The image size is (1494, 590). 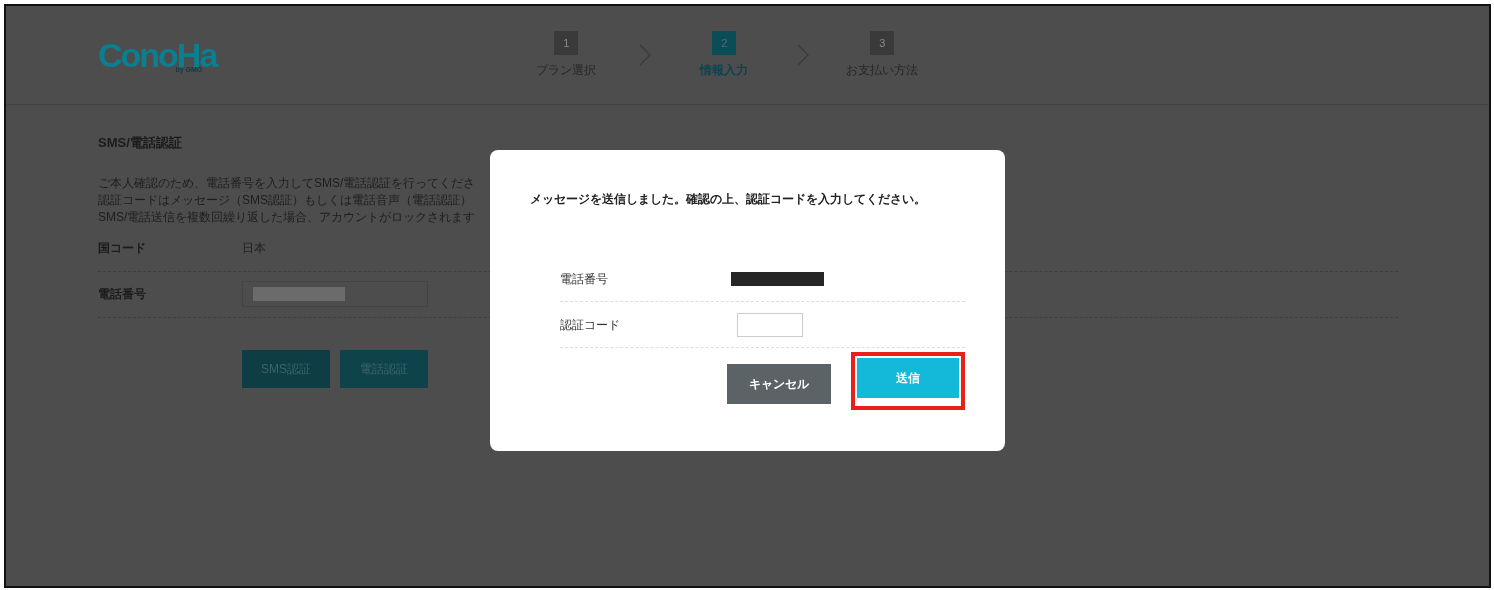 I want to click on step-number: 1, so click(x=566, y=43).